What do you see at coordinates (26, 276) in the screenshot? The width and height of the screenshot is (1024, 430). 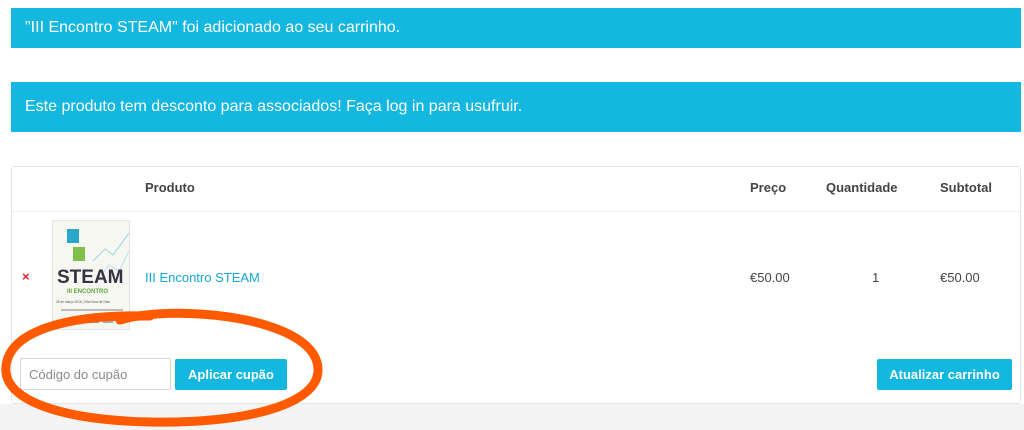 I see `remove-item-icon: ×` at bounding box center [26, 276].